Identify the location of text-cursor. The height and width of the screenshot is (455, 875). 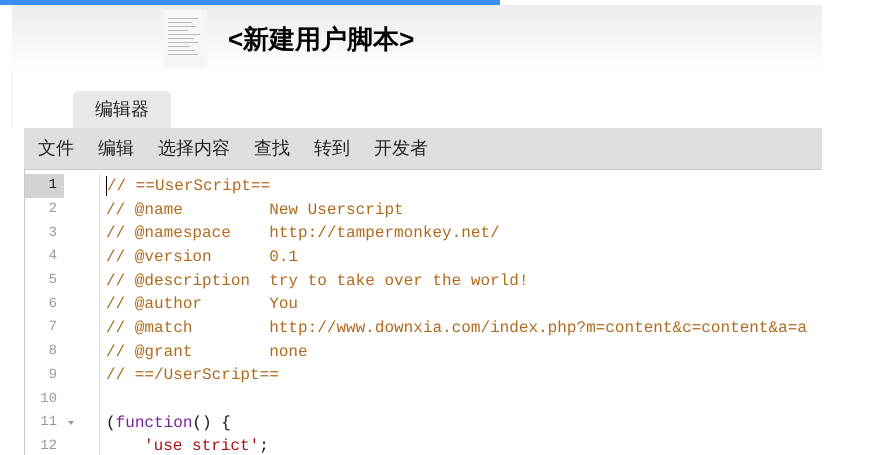
(106, 186).